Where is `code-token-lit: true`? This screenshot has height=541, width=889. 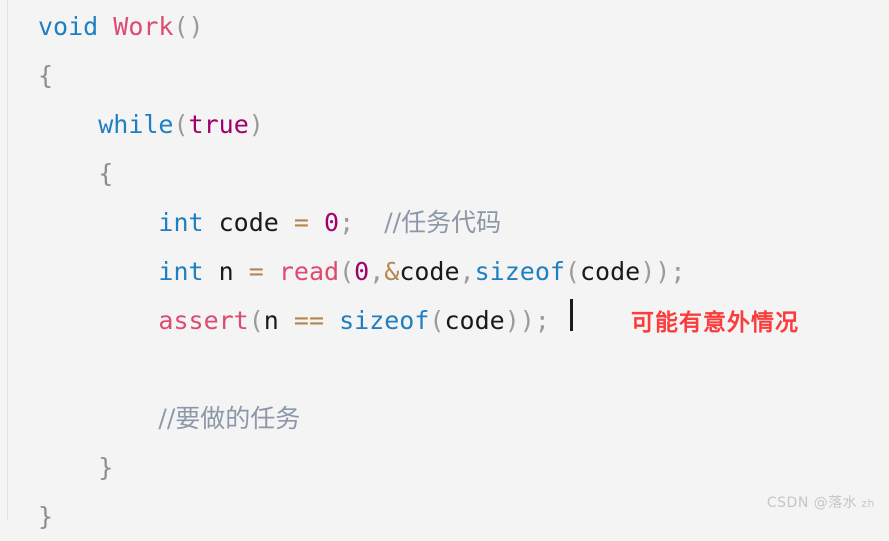
code-token-lit: true is located at coordinates (218, 124).